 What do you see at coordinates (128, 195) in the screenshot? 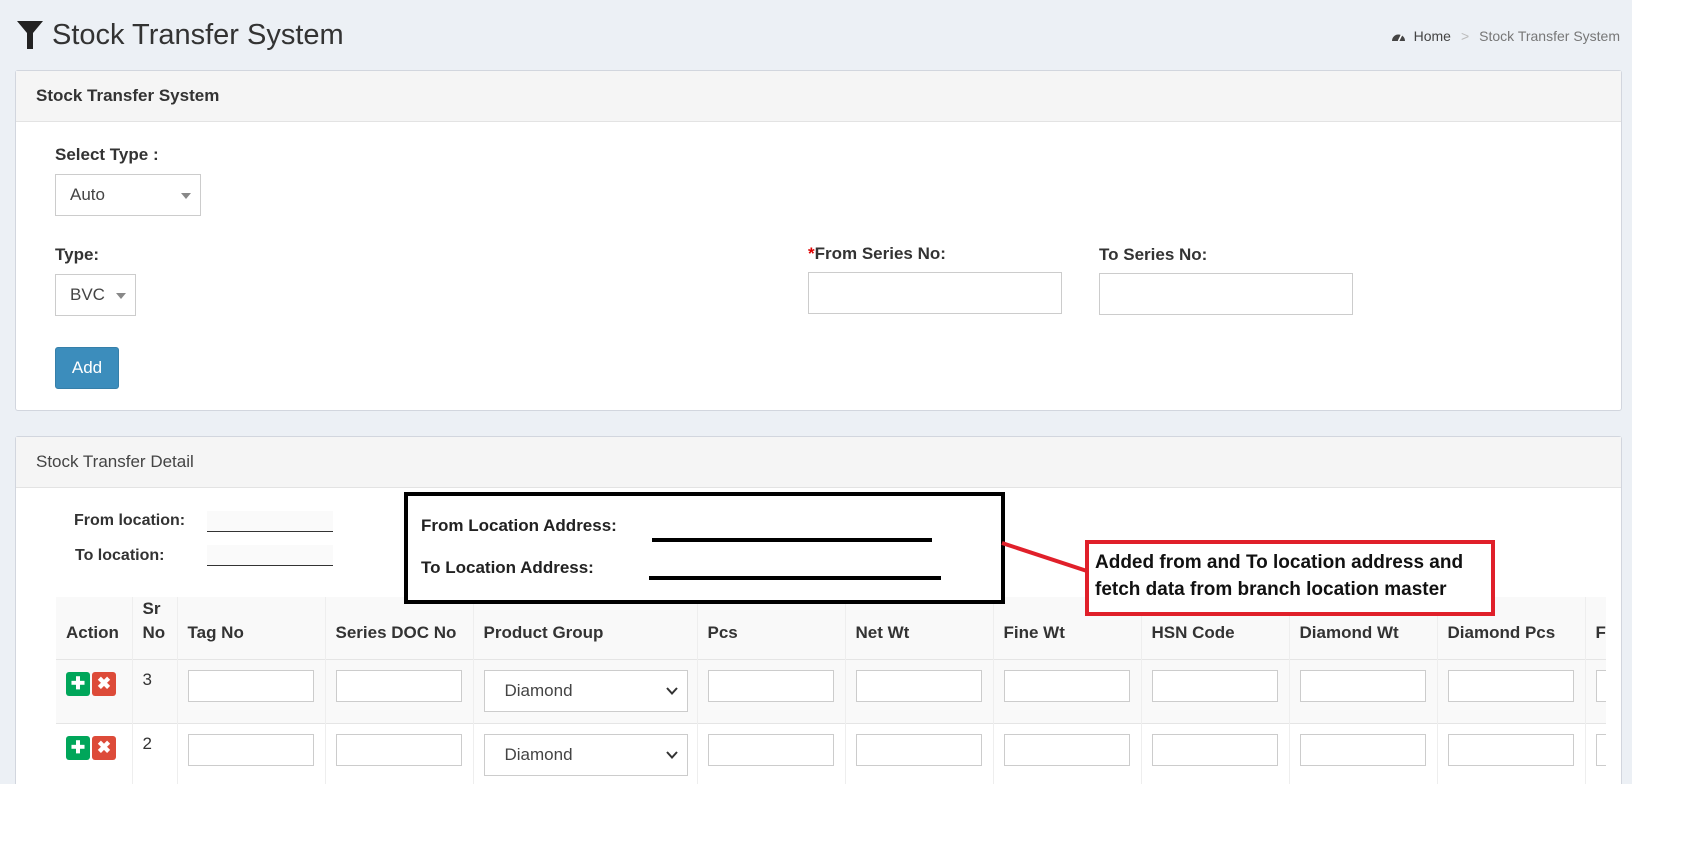
I see `select-type-dropdown: Auto` at bounding box center [128, 195].